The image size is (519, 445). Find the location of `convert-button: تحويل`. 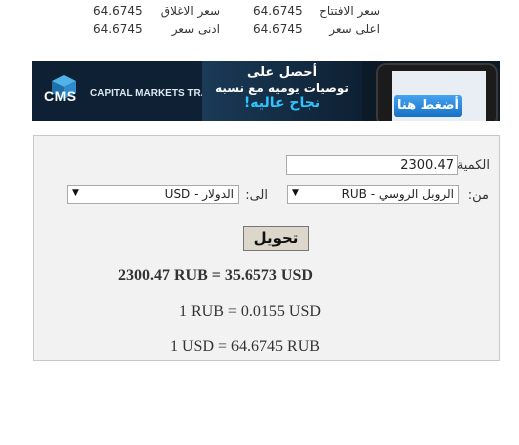

convert-button: تحويل is located at coordinates (276, 238).